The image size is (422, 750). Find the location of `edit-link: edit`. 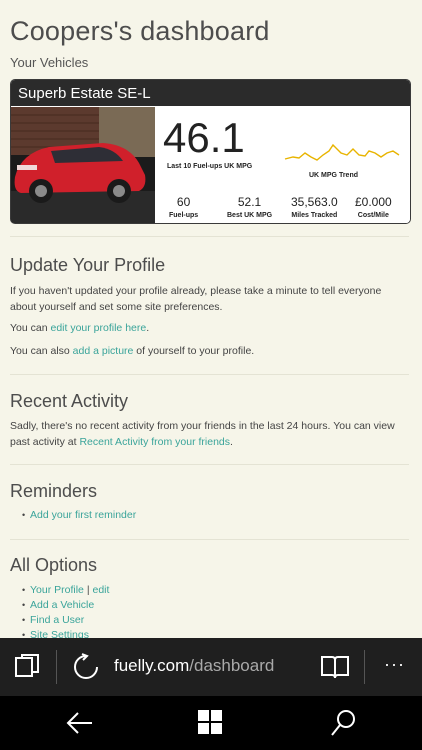

edit-link: edit is located at coordinates (100, 590).